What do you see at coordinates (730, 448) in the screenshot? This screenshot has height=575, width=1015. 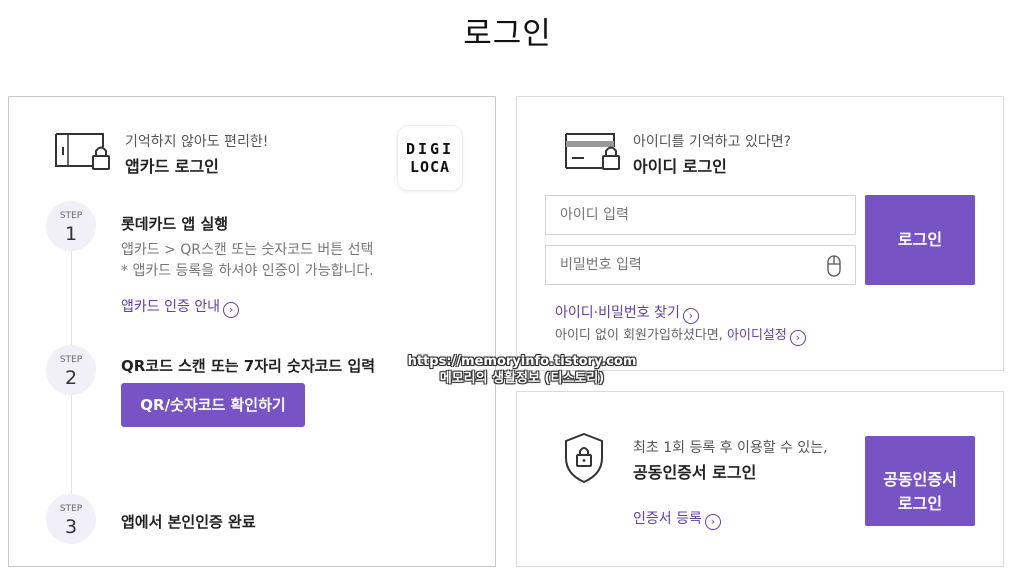 I see `cert-subtitle: 최초 1회 등록 후 이용할 수 있는,` at bounding box center [730, 448].